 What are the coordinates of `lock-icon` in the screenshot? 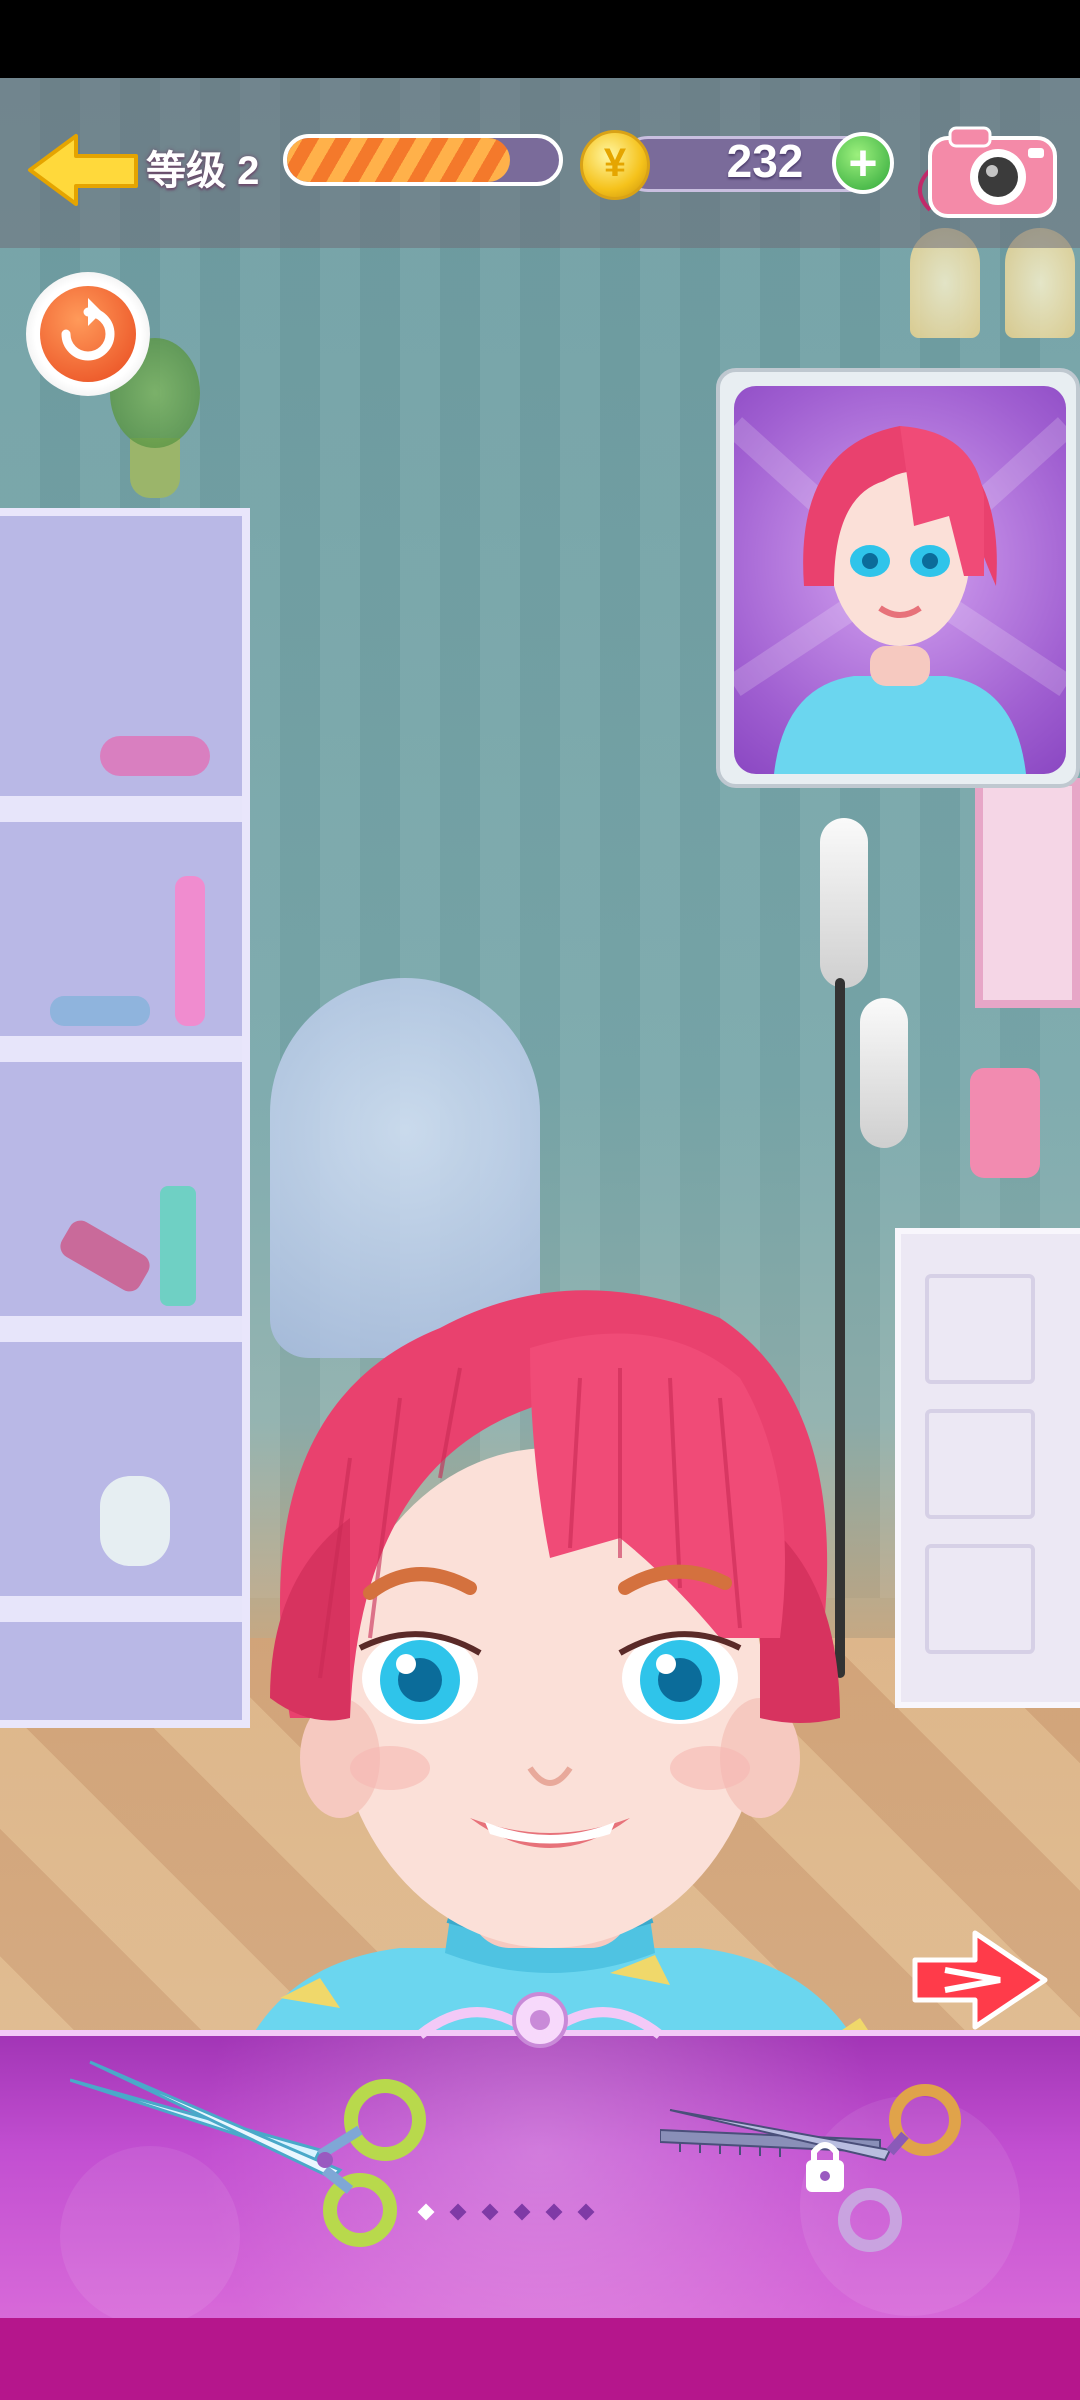 It's located at (825, 2167).